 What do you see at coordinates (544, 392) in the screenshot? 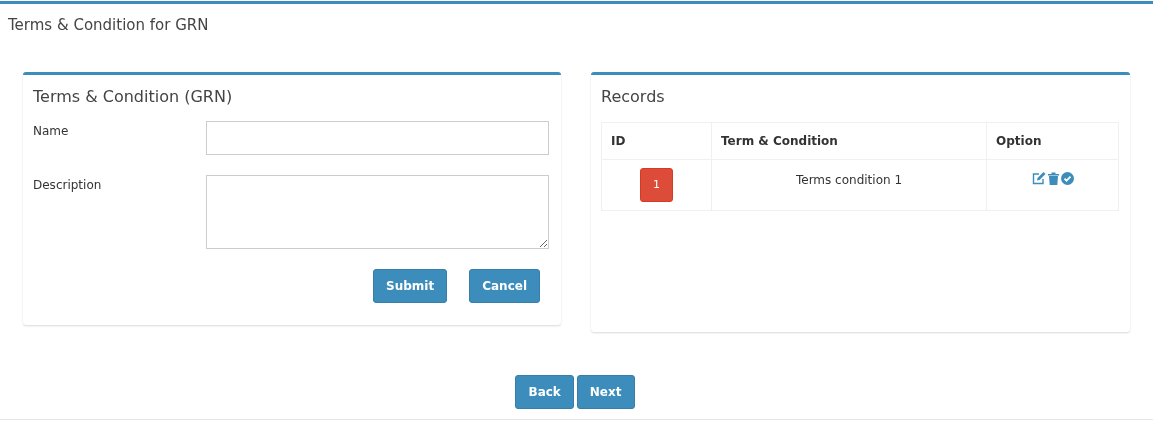
I see `back-button: Back` at bounding box center [544, 392].